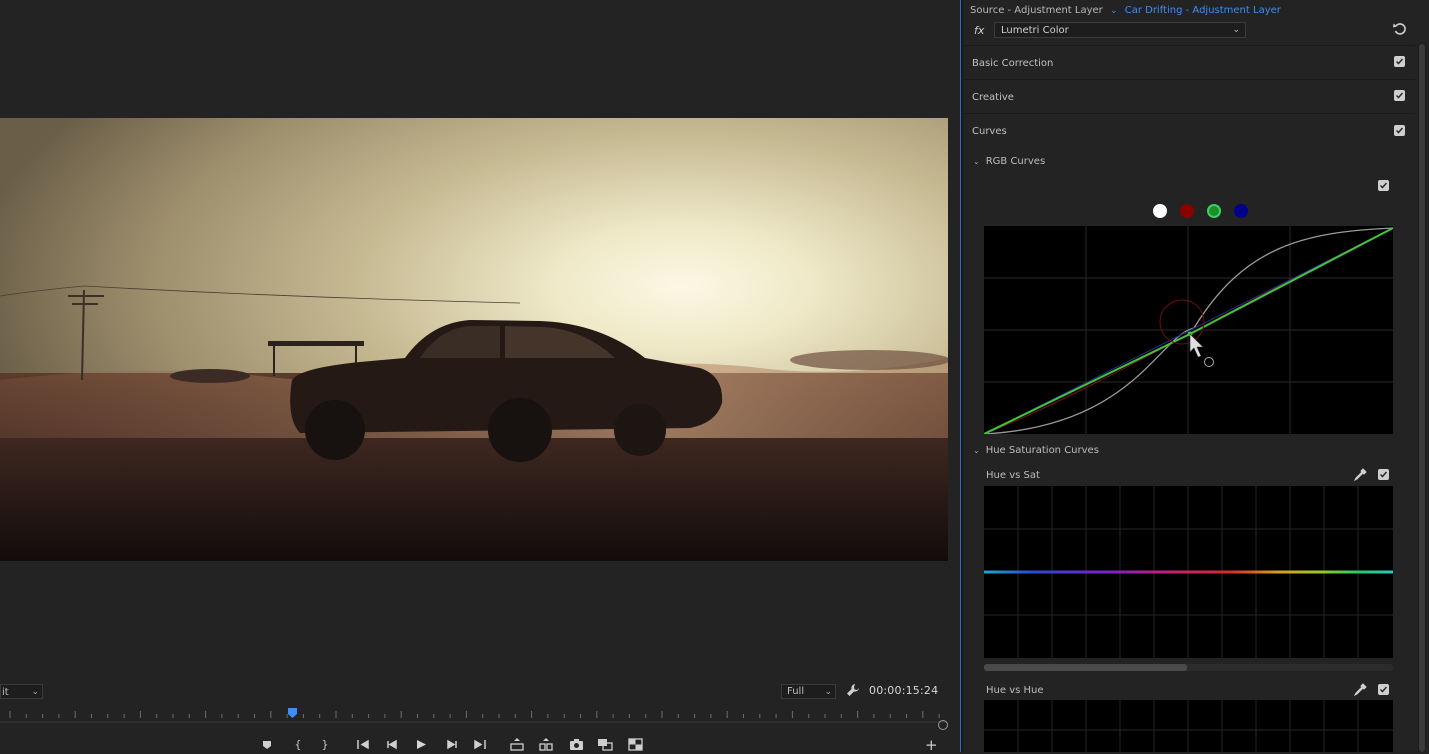 Image resolution: width=1429 pixels, height=754 pixels. I want to click on creative-checkbox, so click(1399, 95).